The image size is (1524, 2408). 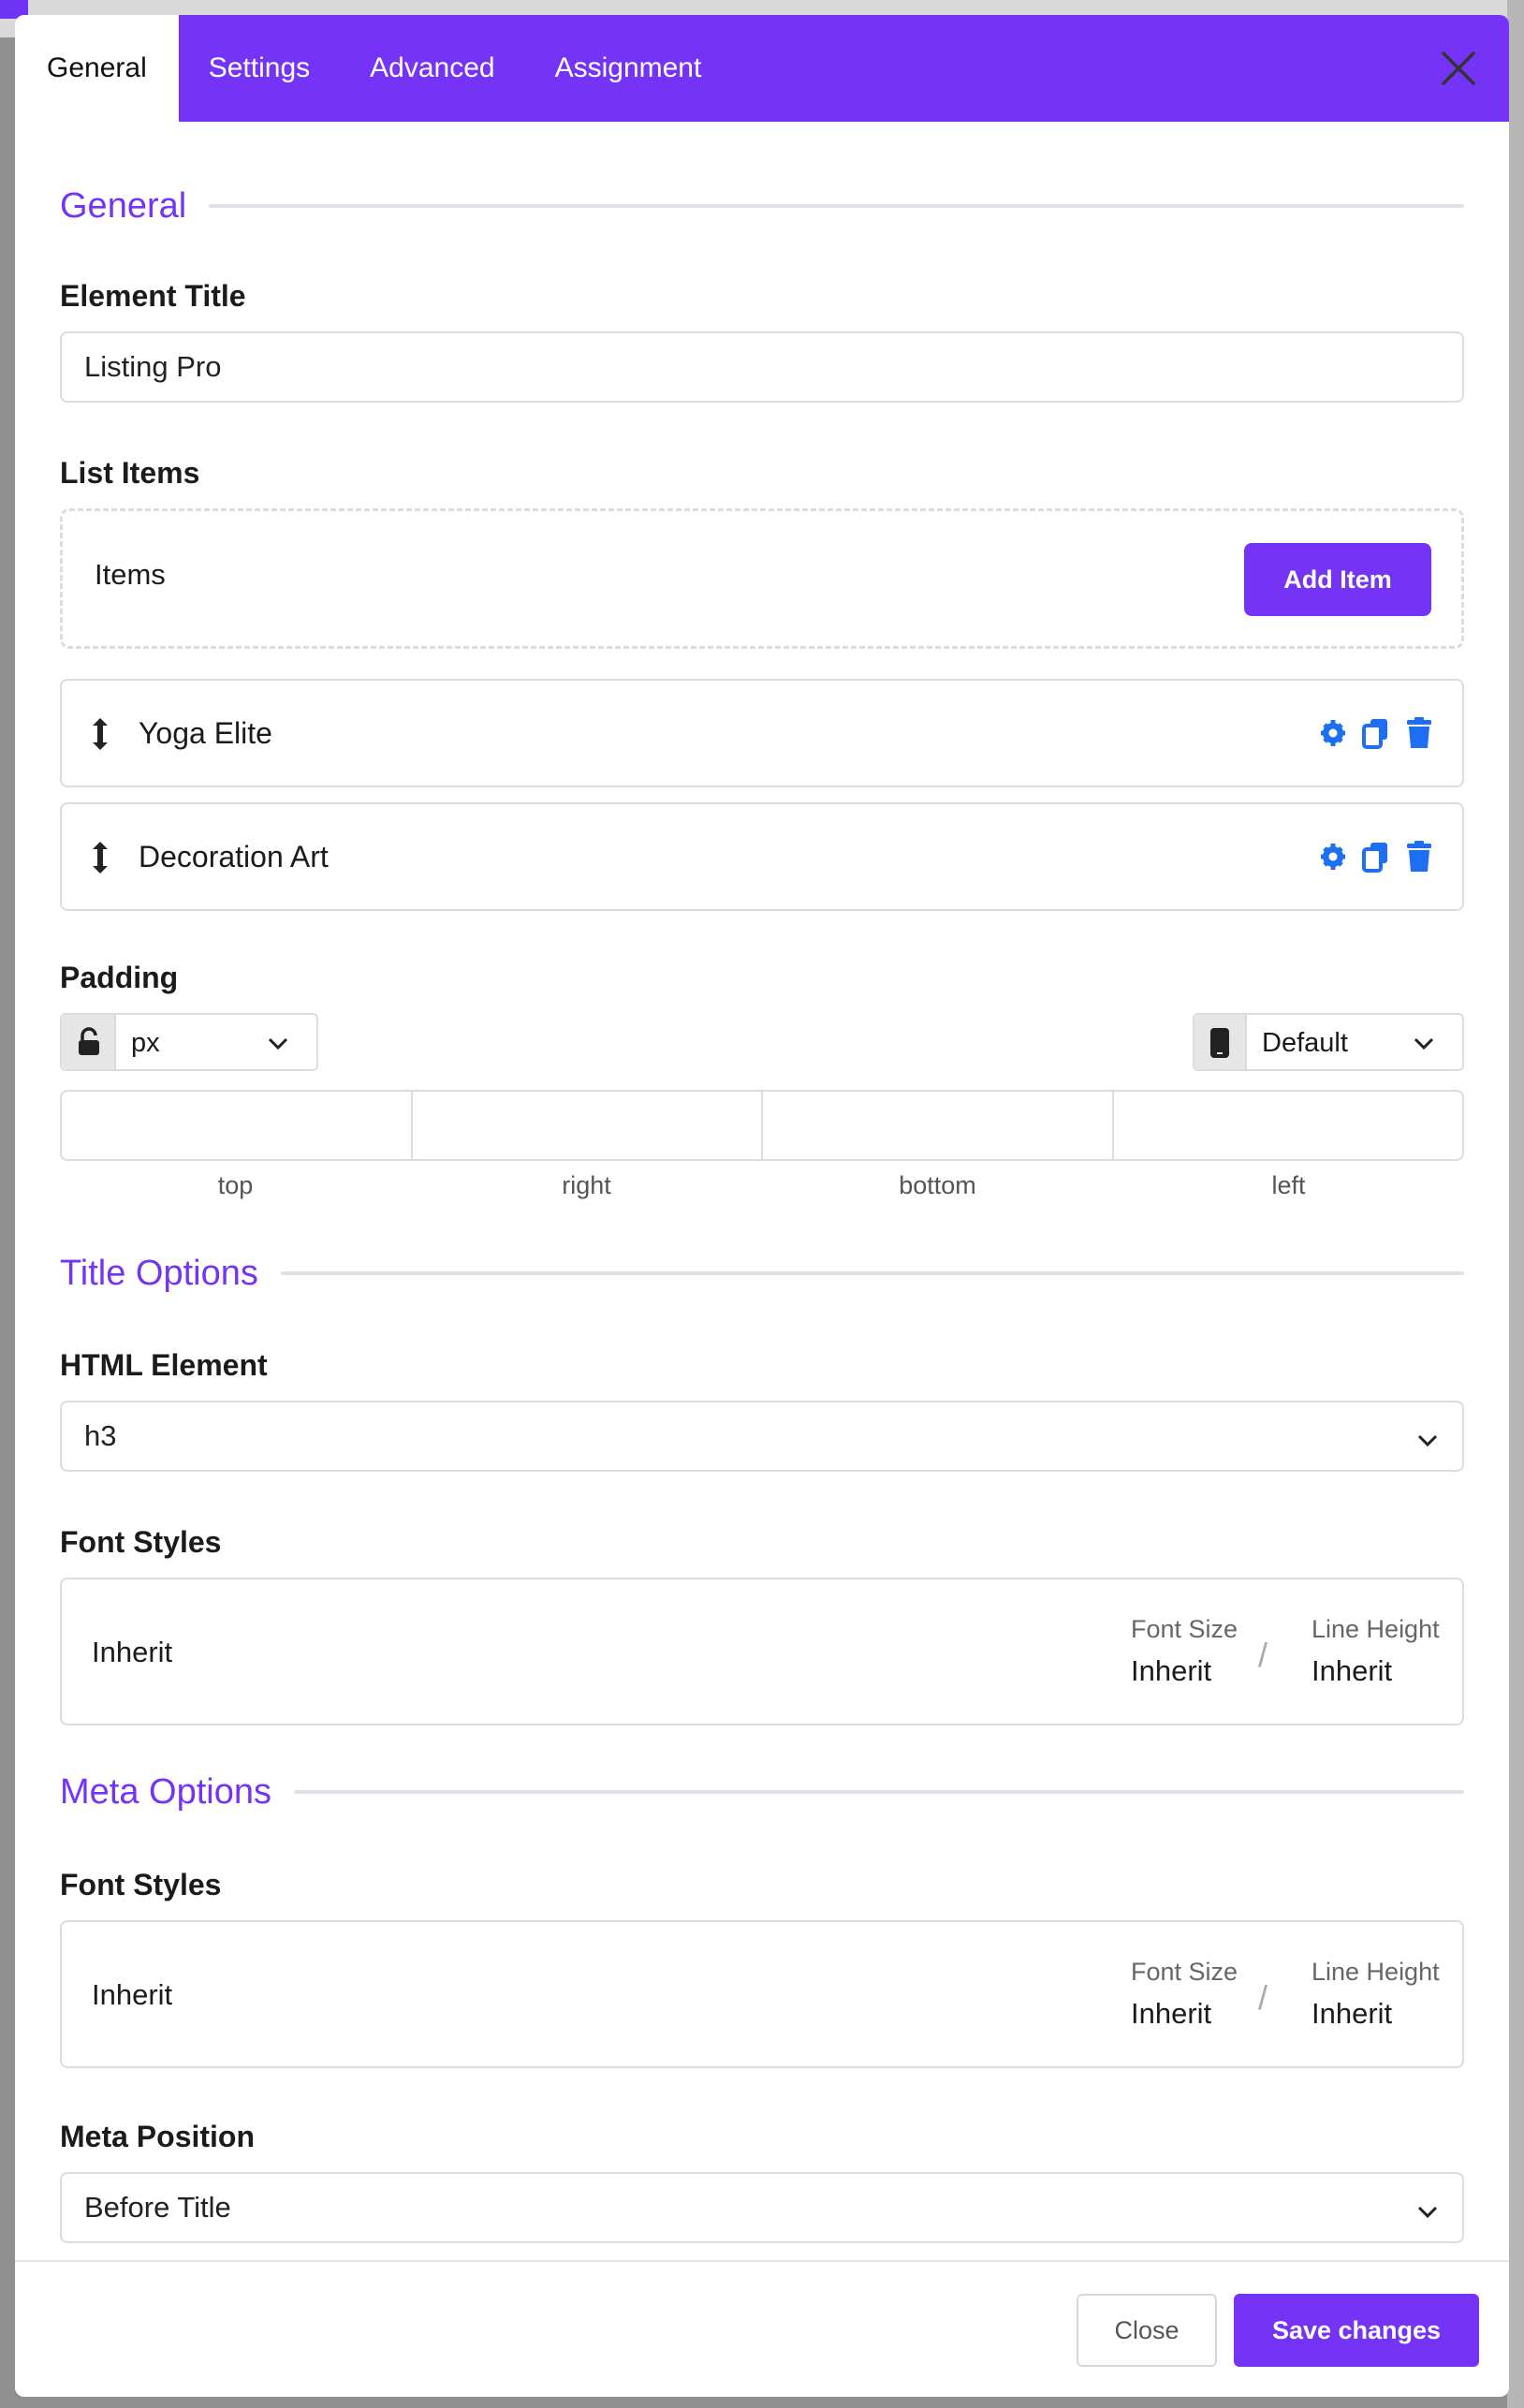 I want to click on close-icon, so click(x=1459, y=68).